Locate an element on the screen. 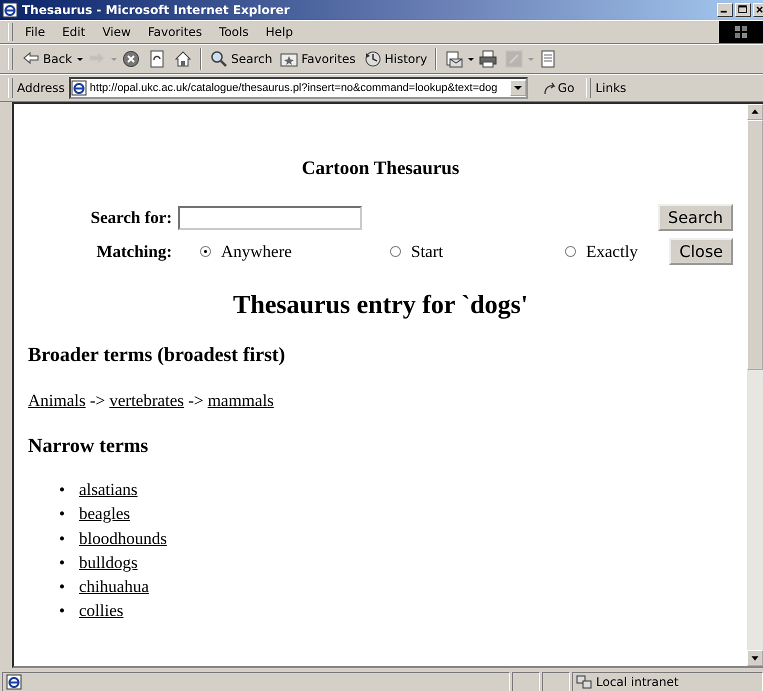 This screenshot has width=763, height=691. window-title: Thesaurus - Microsoft Internet Explorer is located at coordinates (156, 10).